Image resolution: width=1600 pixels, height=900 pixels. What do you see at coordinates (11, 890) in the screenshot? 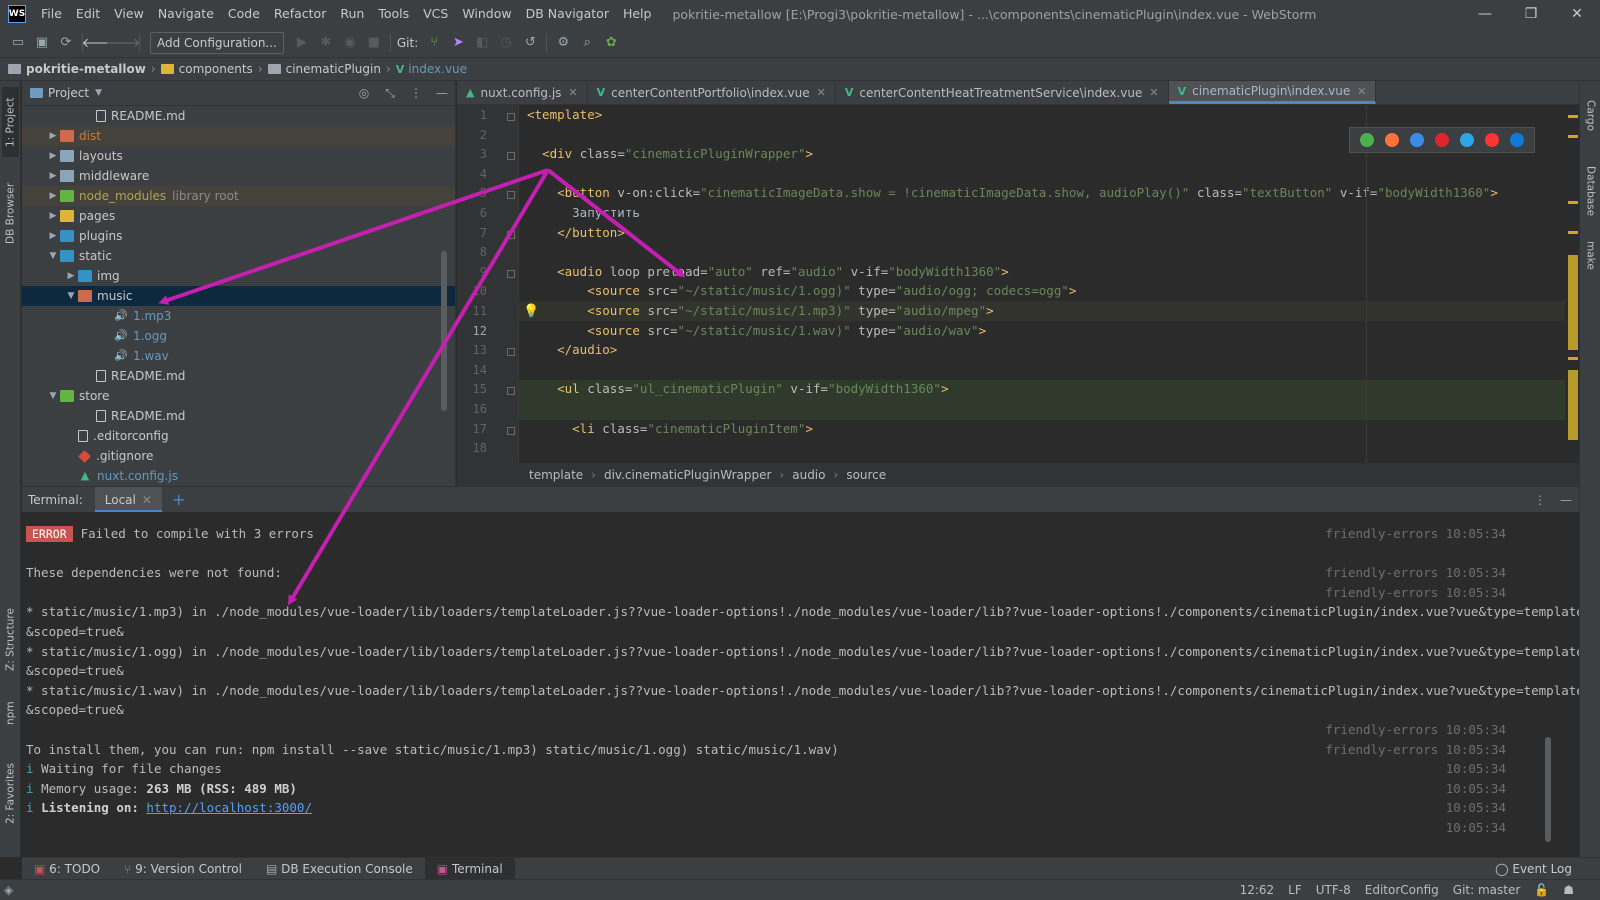
I see `layers-icon: ◈` at bounding box center [11, 890].